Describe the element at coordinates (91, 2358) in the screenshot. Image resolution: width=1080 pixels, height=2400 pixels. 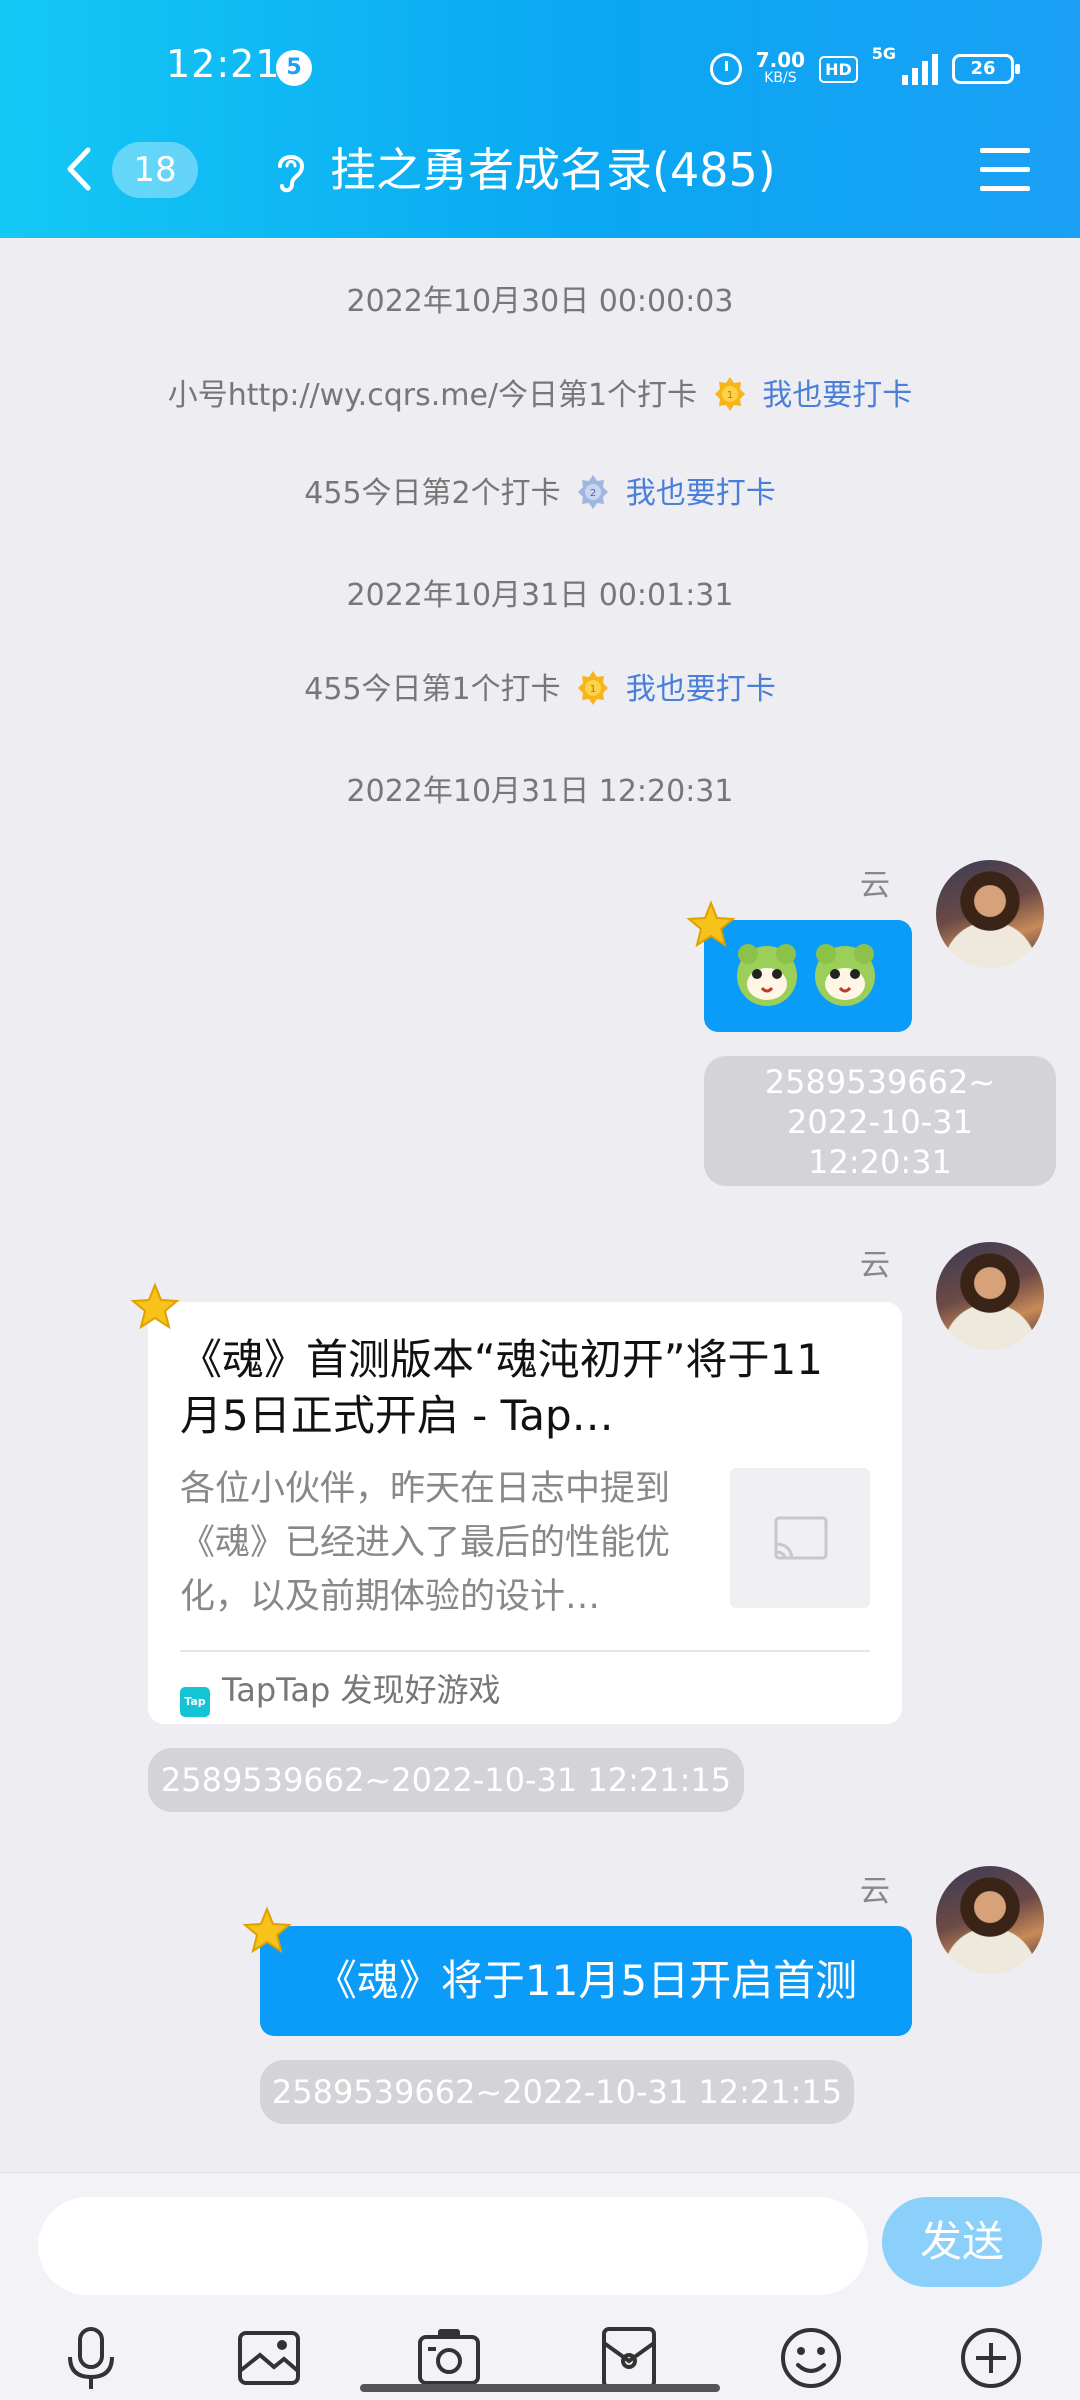
I see `microphone-icon` at that location.